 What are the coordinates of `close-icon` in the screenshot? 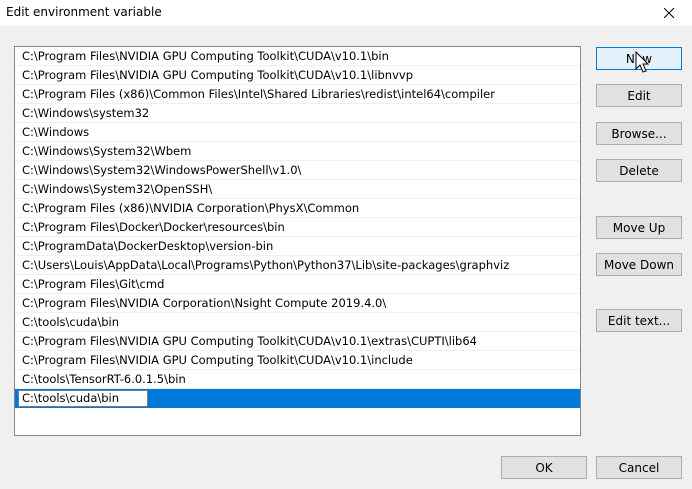 It's located at (669, 13).